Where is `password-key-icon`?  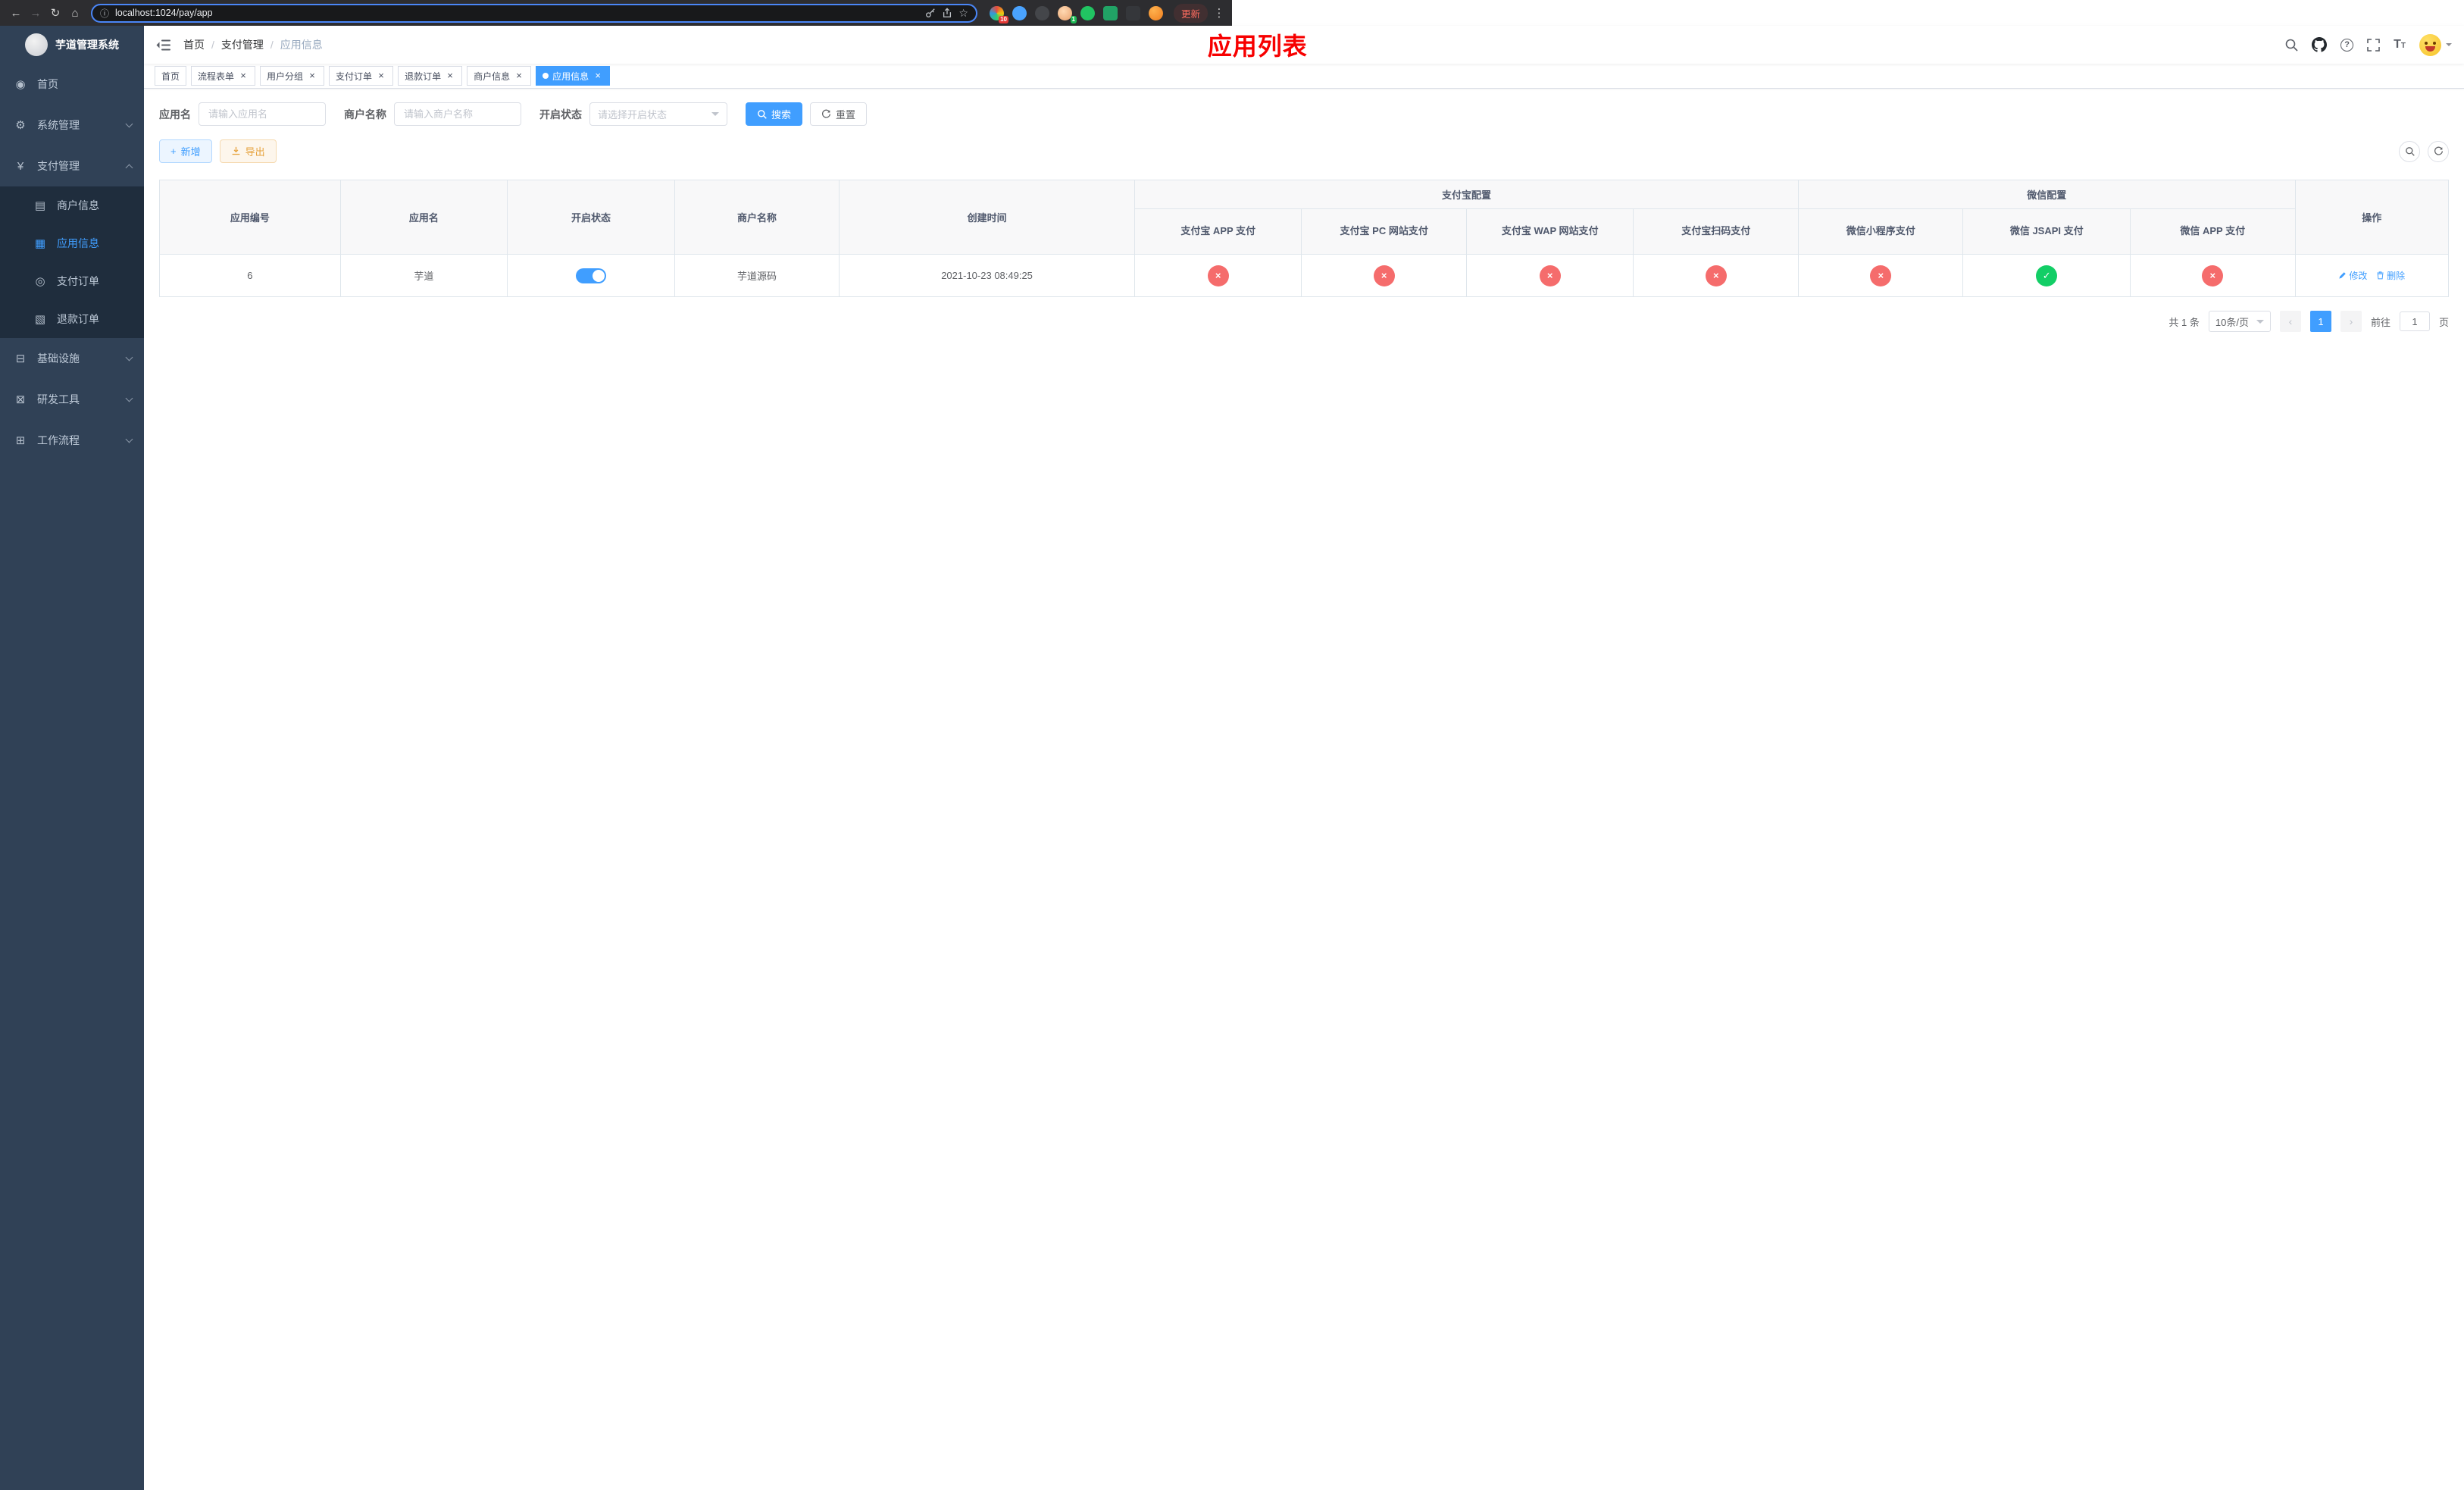 password-key-icon is located at coordinates (930, 13).